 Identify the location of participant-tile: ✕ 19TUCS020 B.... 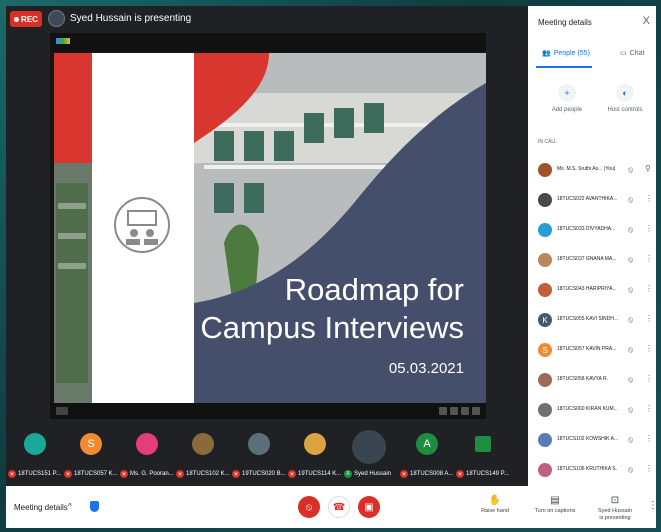
(260, 458).